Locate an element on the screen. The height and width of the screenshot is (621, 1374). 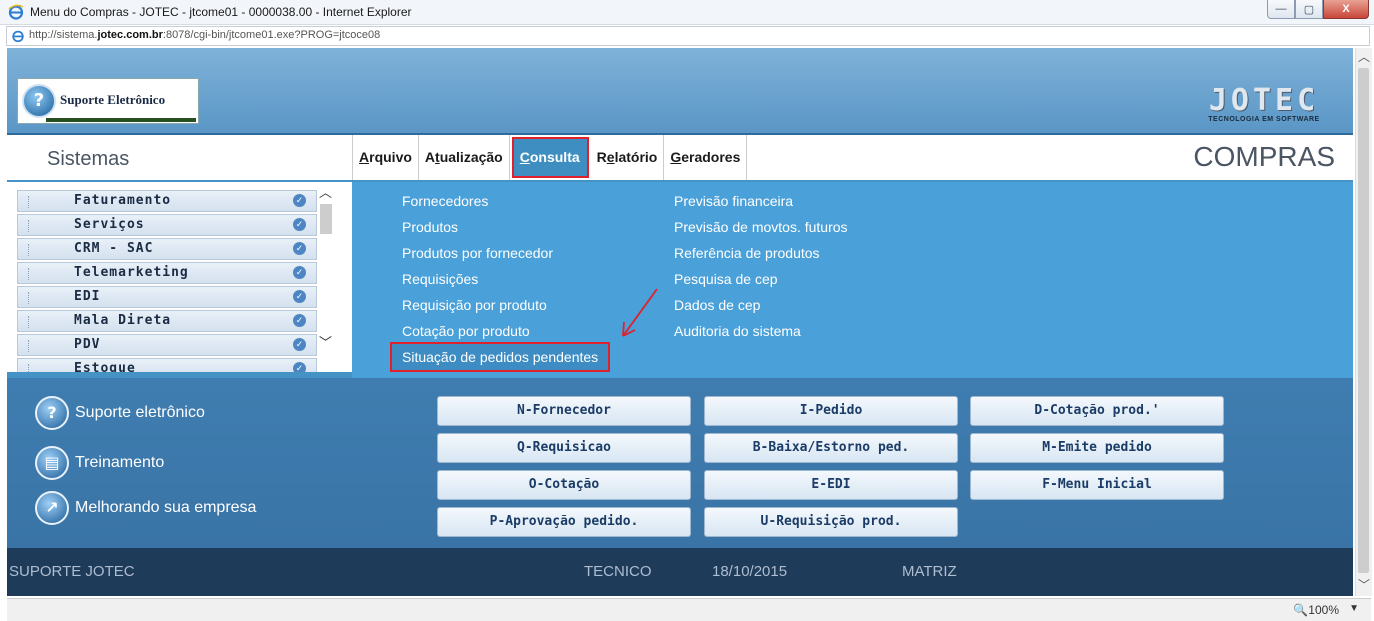
help-icon: ? is located at coordinates (52, 413).